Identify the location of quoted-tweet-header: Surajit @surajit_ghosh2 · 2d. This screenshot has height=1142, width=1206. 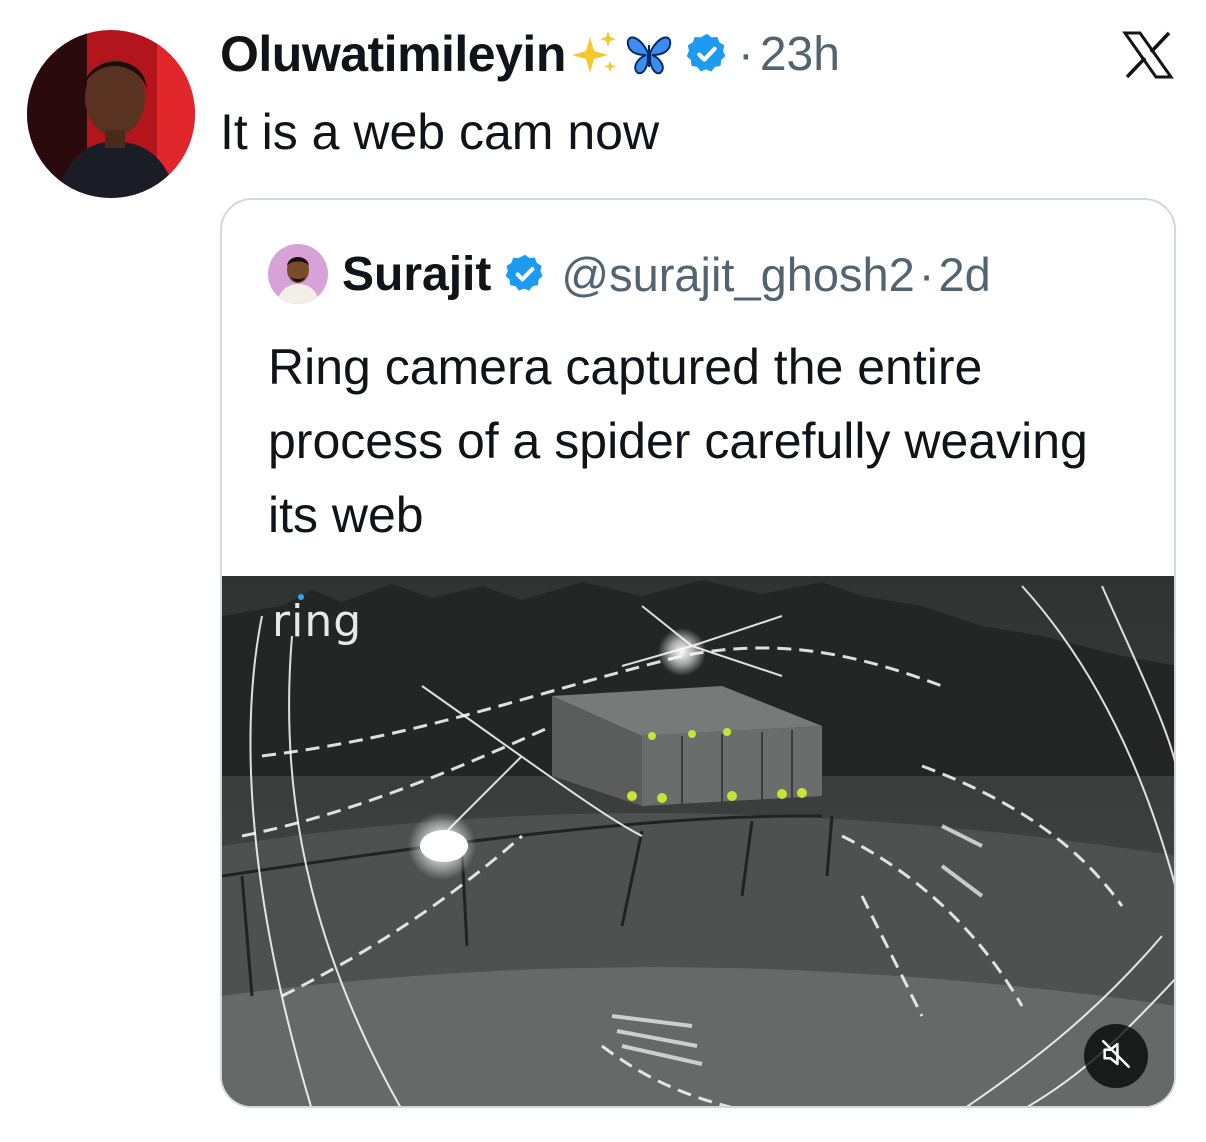
(629, 274).